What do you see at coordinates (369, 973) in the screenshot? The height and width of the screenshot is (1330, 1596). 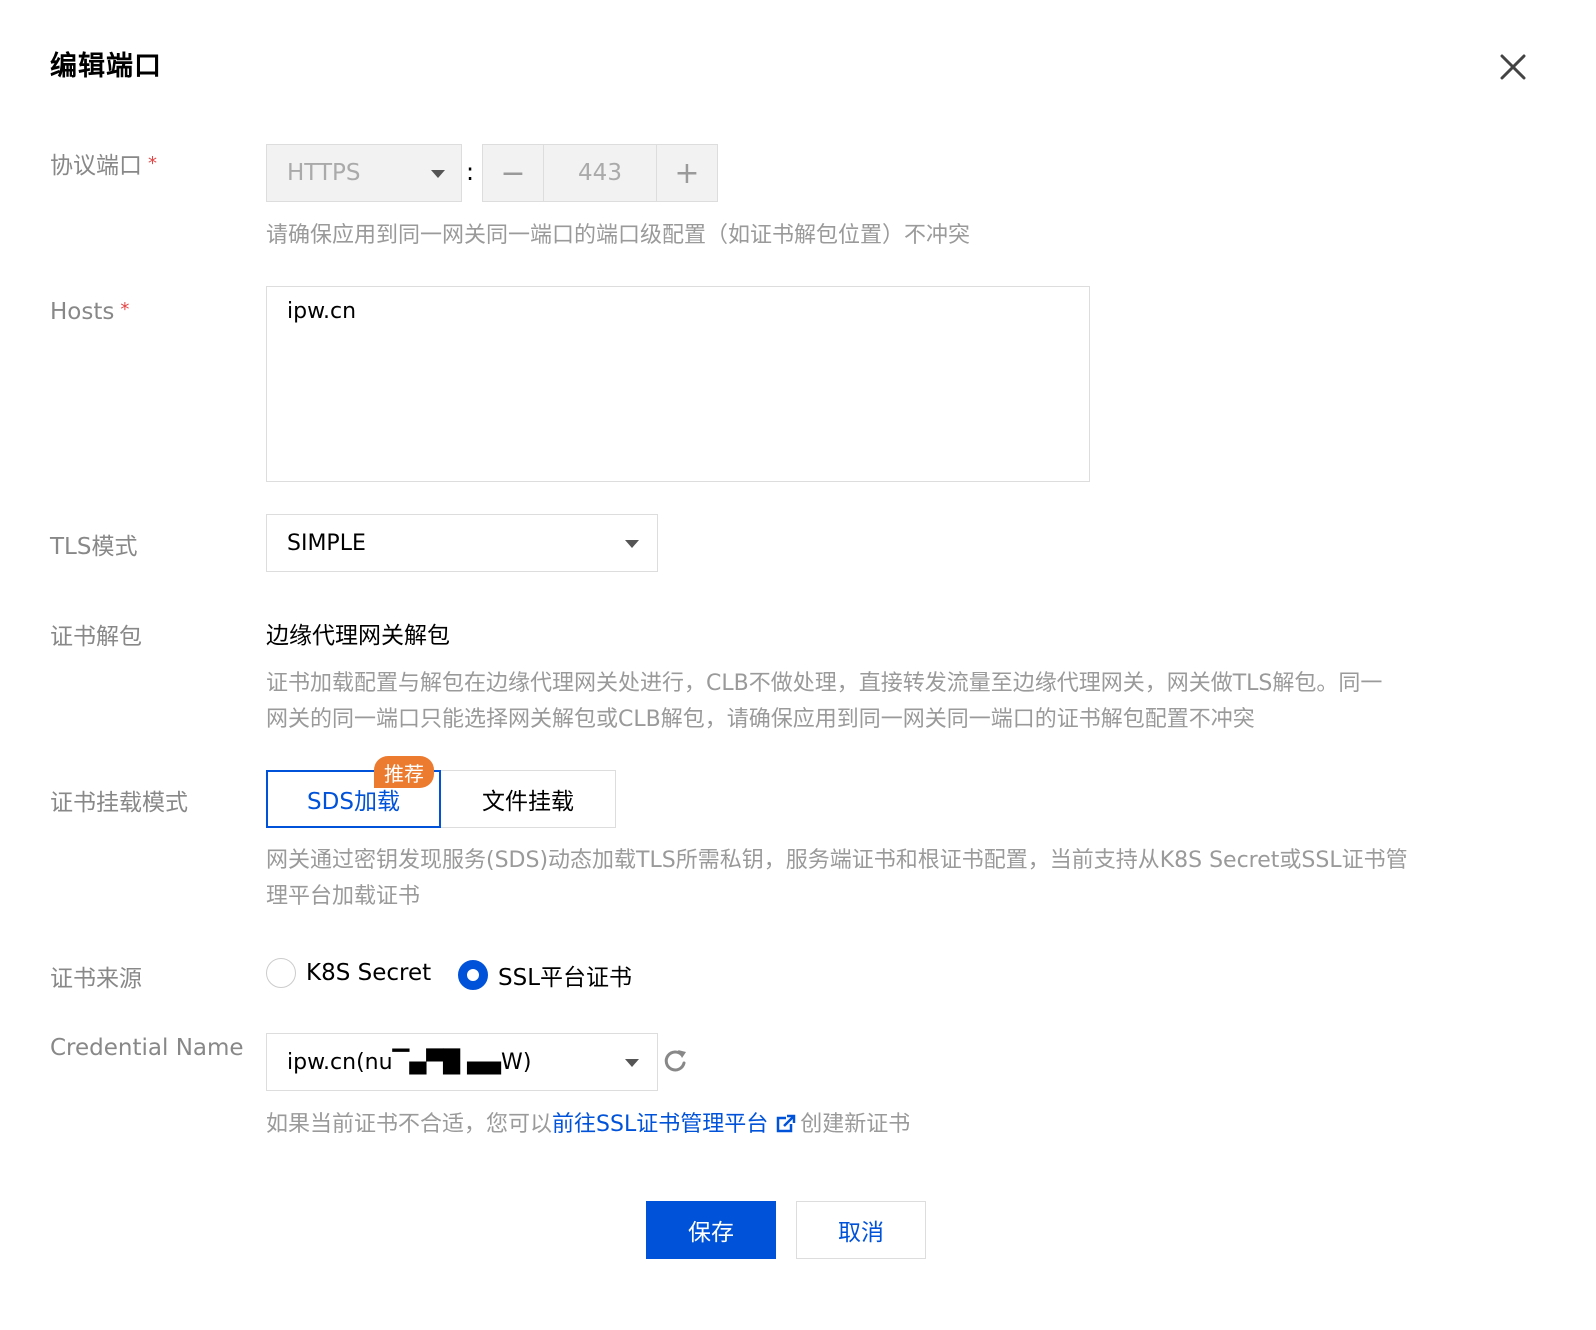 I see `radio-k8s-secret-label: K8S Secret` at bounding box center [369, 973].